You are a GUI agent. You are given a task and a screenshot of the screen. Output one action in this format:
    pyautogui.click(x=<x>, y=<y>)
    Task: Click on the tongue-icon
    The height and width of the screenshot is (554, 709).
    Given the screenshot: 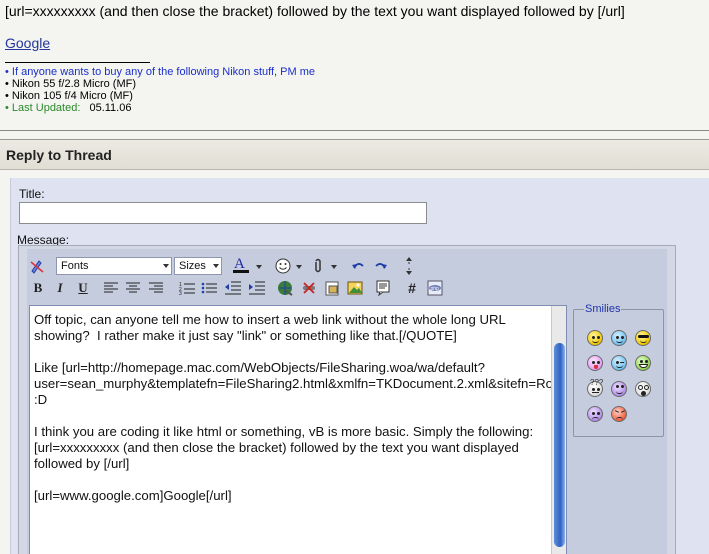 What is the action you would take?
    pyautogui.click(x=595, y=363)
    